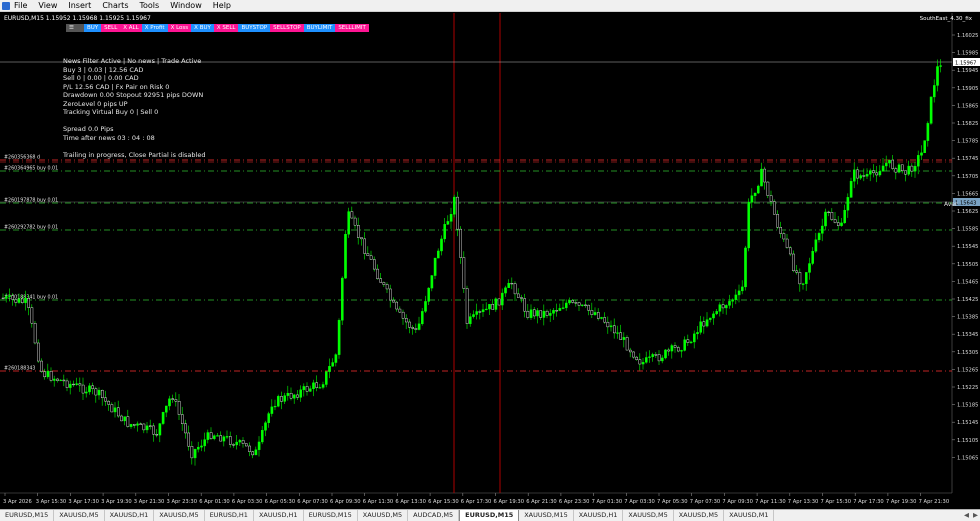  Describe the element at coordinates (965, 204) in the screenshot. I see `average-price-label: 1.15643` at that location.